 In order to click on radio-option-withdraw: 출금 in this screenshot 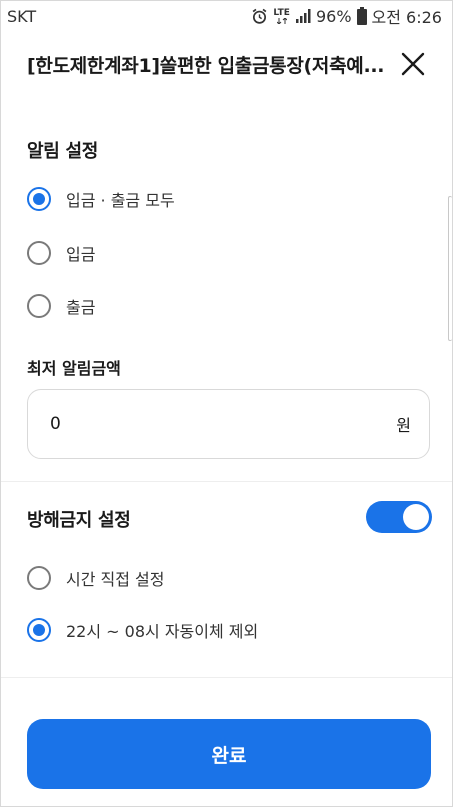, I will do `click(61, 306)`.